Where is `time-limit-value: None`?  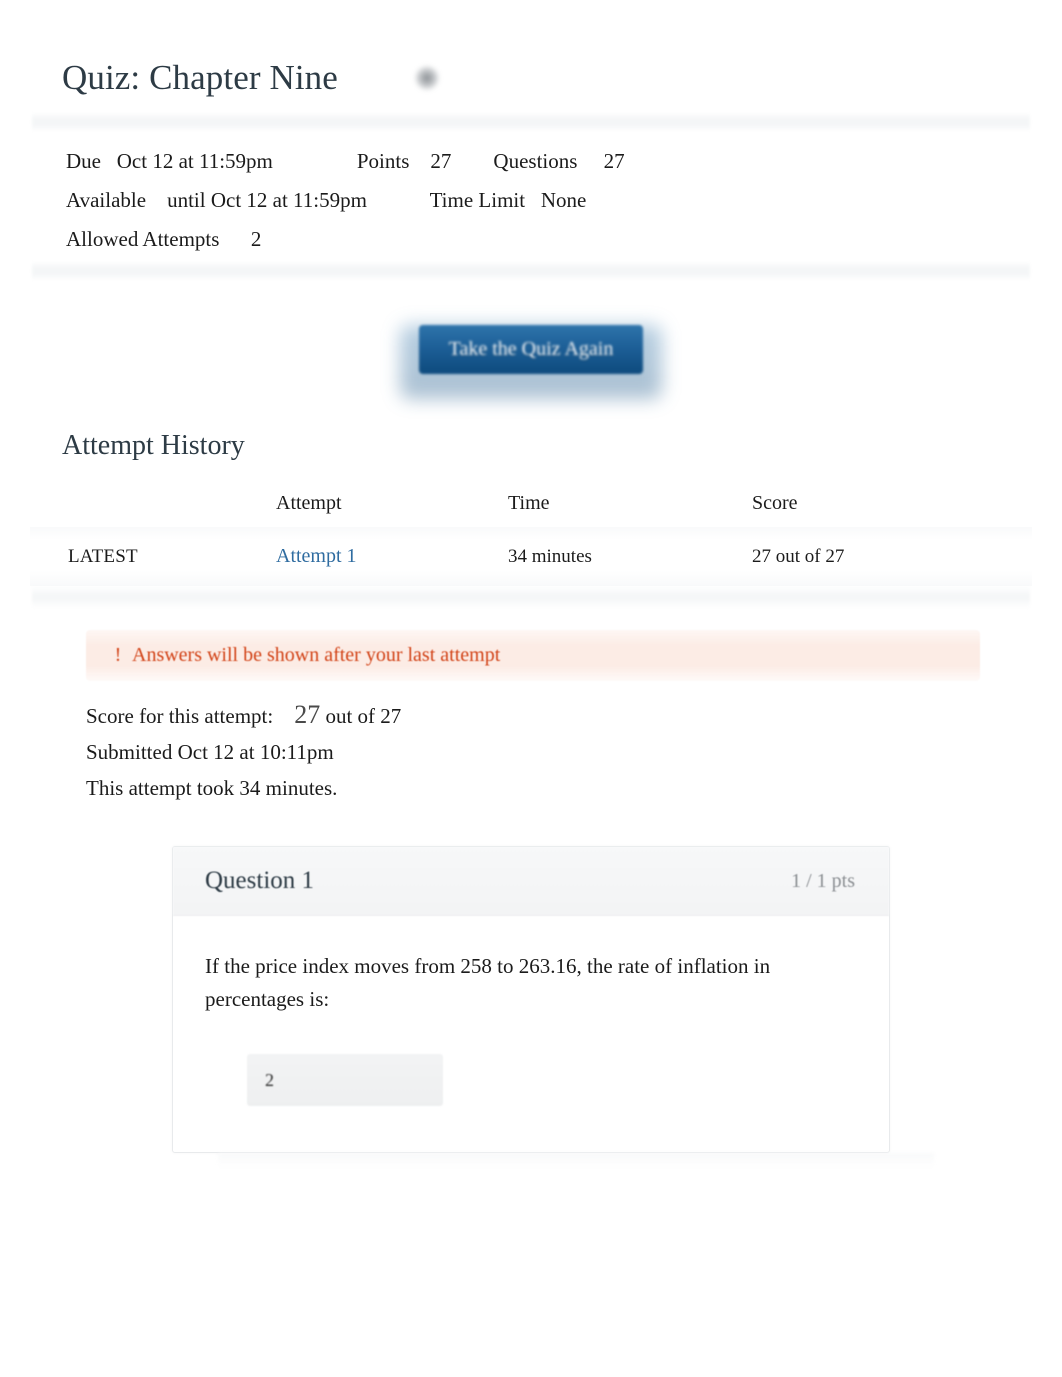
time-limit-value: None is located at coordinates (563, 200).